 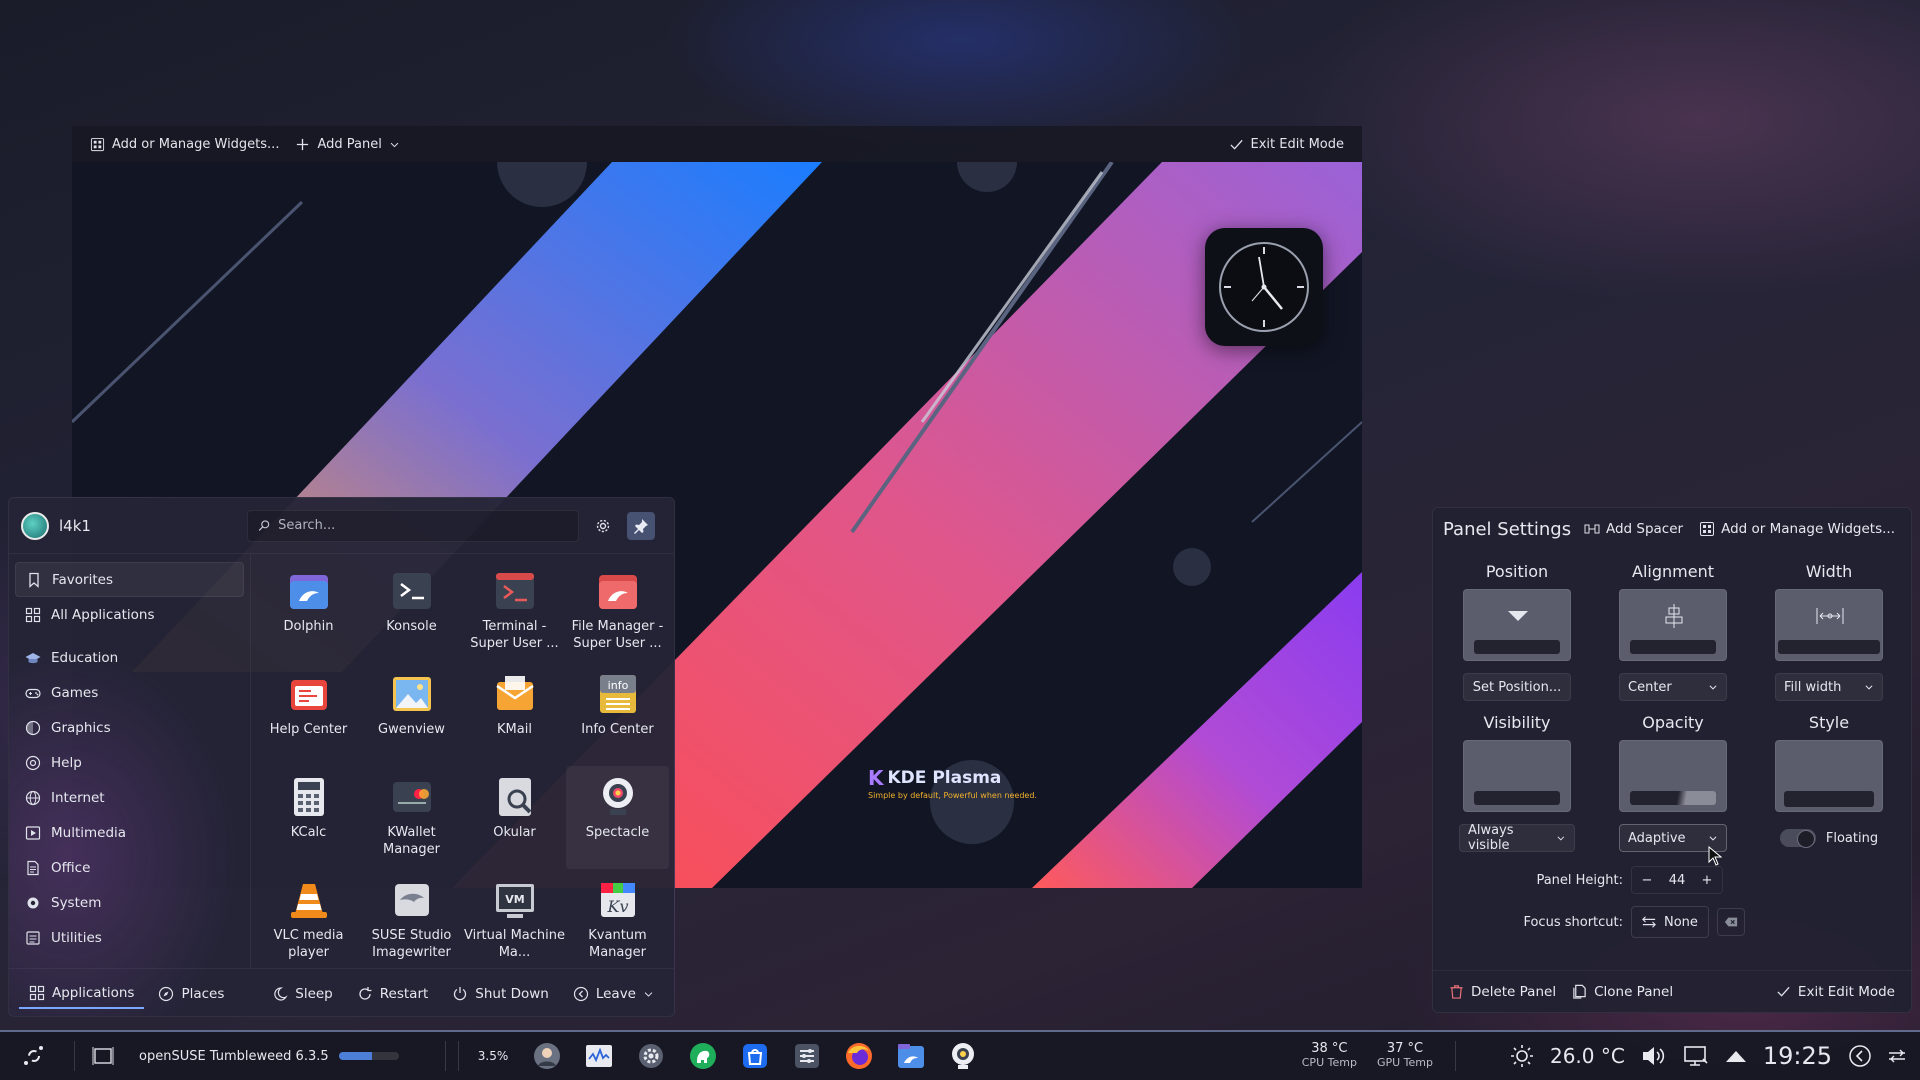 I want to click on leave-button: Leave, so click(x=613, y=994).